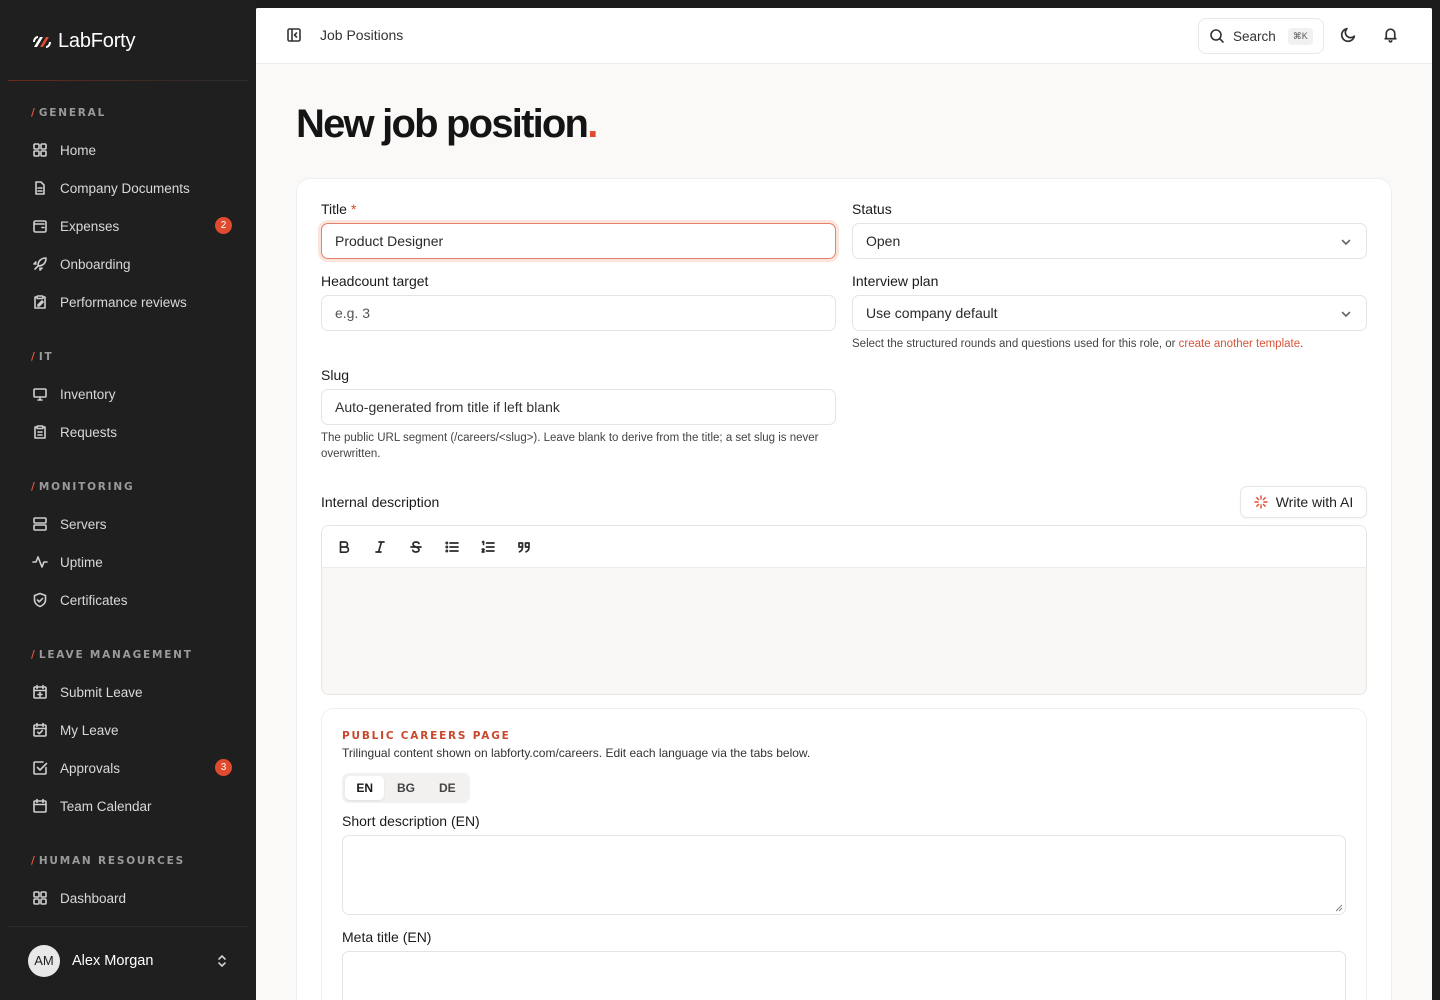 Image resolution: width=1440 pixels, height=1000 pixels. Describe the element at coordinates (40, 432) in the screenshot. I see `clipboard-list-icon` at that location.